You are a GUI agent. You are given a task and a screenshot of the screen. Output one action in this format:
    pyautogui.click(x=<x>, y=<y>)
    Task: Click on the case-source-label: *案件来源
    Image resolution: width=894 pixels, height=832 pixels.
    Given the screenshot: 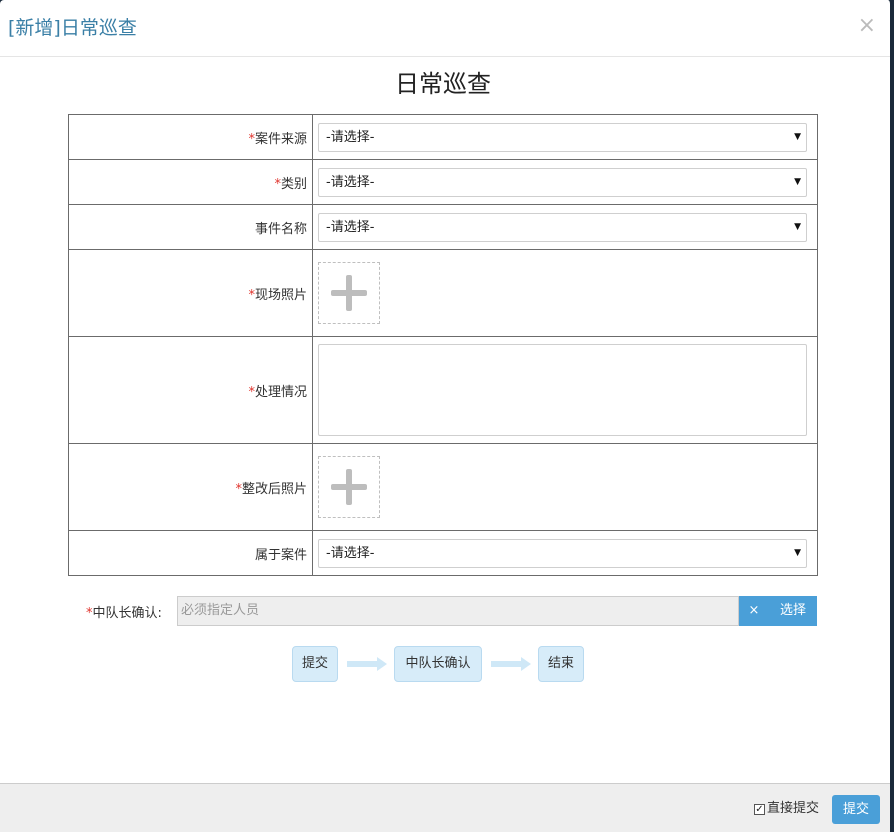 What is the action you would take?
    pyautogui.click(x=190, y=137)
    